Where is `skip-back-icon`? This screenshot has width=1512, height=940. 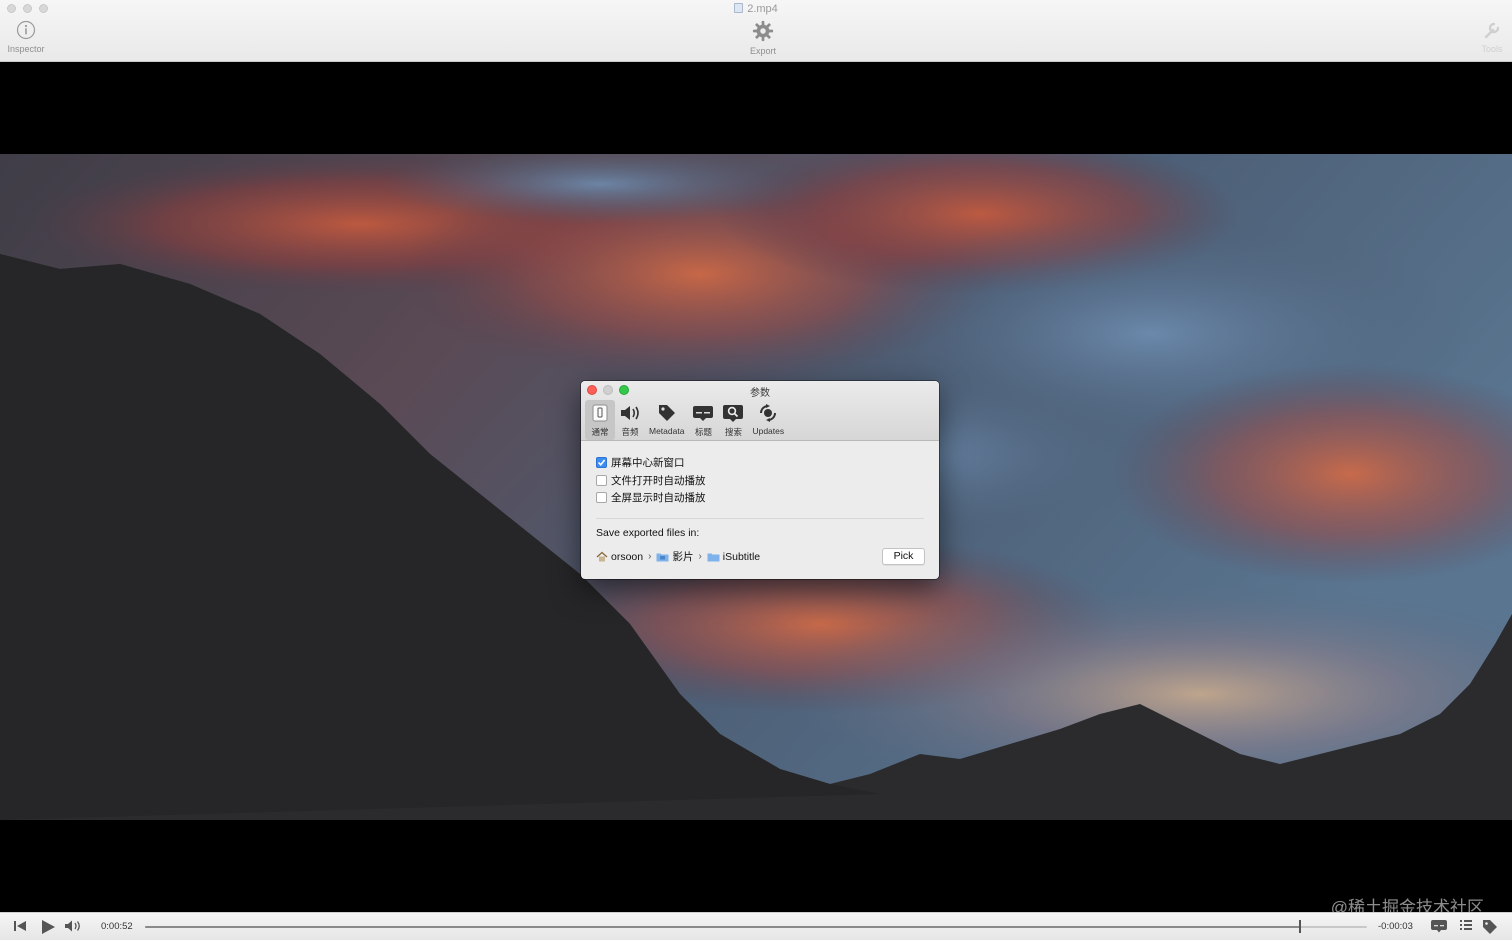 skip-back-icon is located at coordinates (20, 926).